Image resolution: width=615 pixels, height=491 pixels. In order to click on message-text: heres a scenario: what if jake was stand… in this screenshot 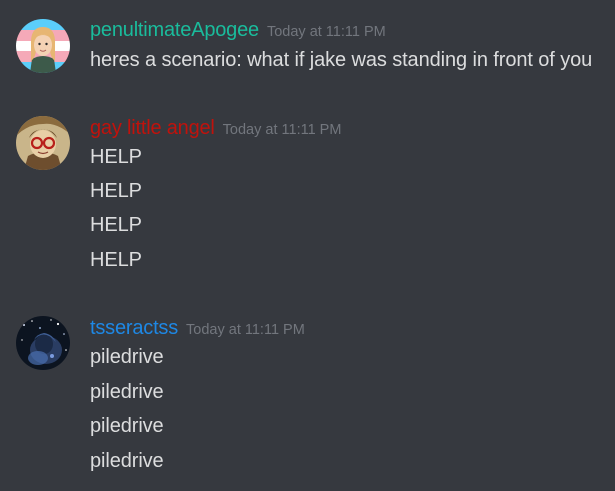, I will do `click(341, 60)`.